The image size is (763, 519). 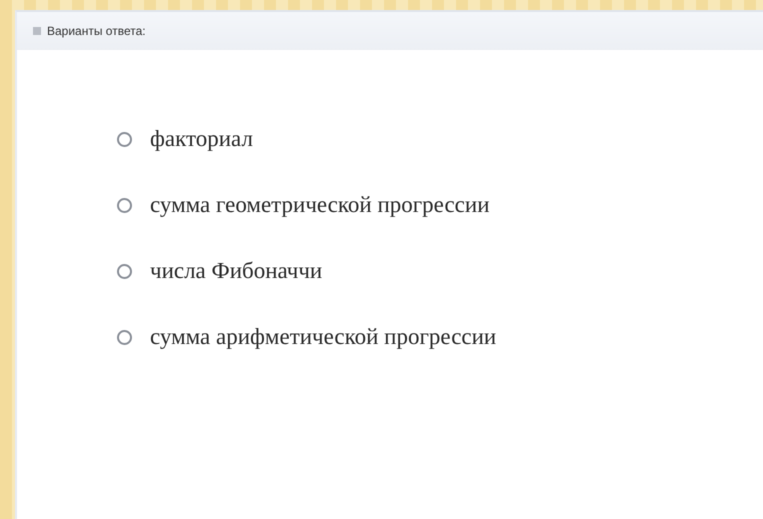 What do you see at coordinates (440, 205) in the screenshot?
I see `answer-option: сумма геометрической прогрессии` at bounding box center [440, 205].